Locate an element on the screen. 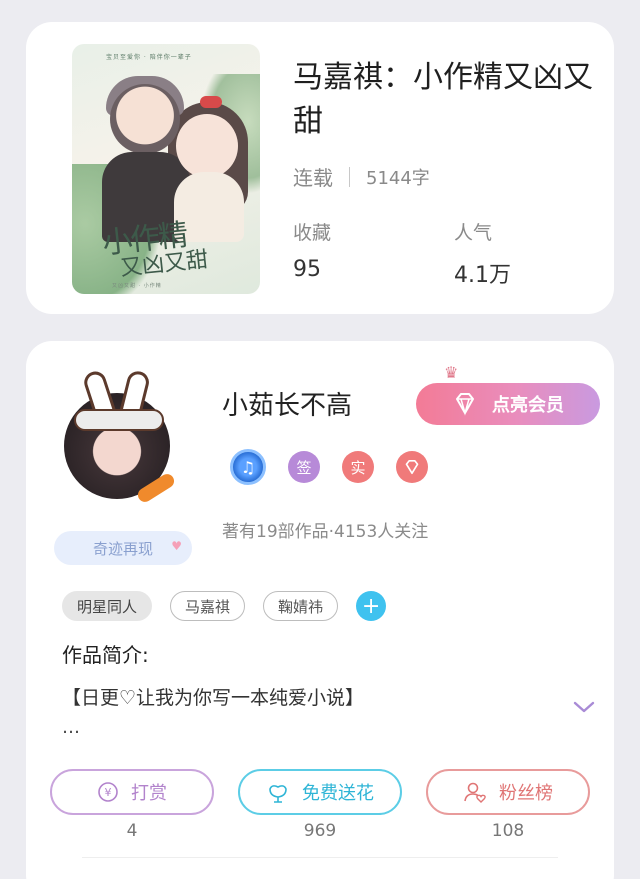 The width and height of the screenshot is (640, 879). cover-girl-face is located at coordinates (207, 146).